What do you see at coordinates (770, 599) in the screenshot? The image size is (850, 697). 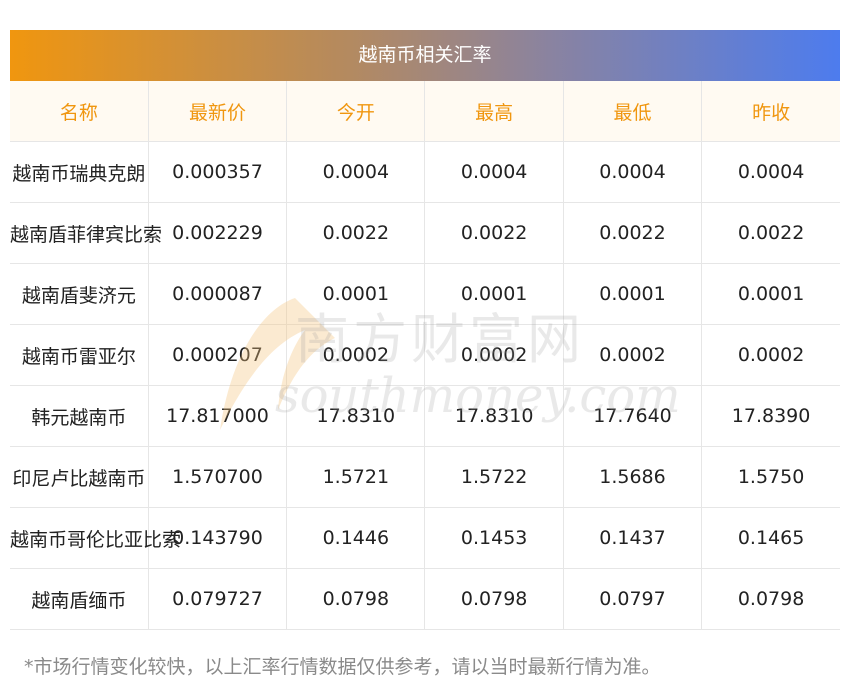 I see `cell-prev-close: 0.0798` at bounding box center [770, 599].